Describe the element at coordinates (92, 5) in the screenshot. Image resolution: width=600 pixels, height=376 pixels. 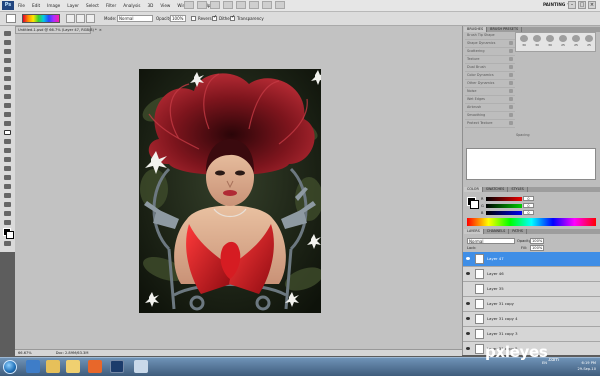
I see `menu-select: Select` at that location.